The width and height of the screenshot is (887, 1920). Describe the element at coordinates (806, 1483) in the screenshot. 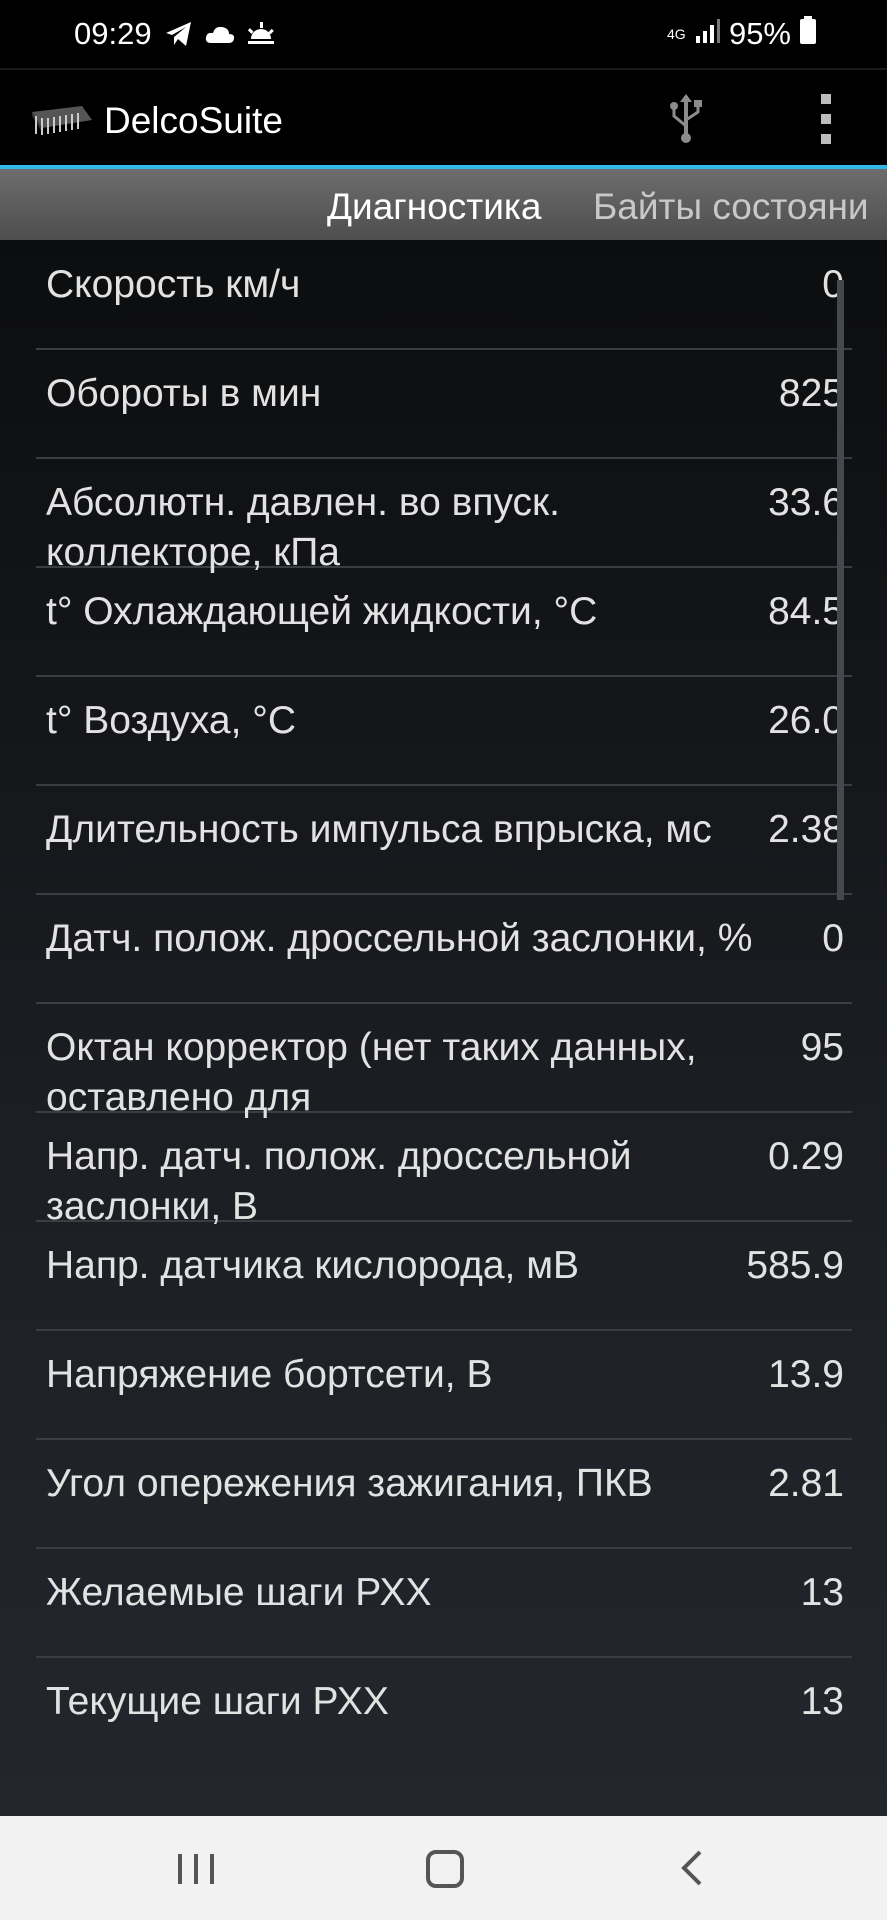

I see `param-value: 2.81` at that location.